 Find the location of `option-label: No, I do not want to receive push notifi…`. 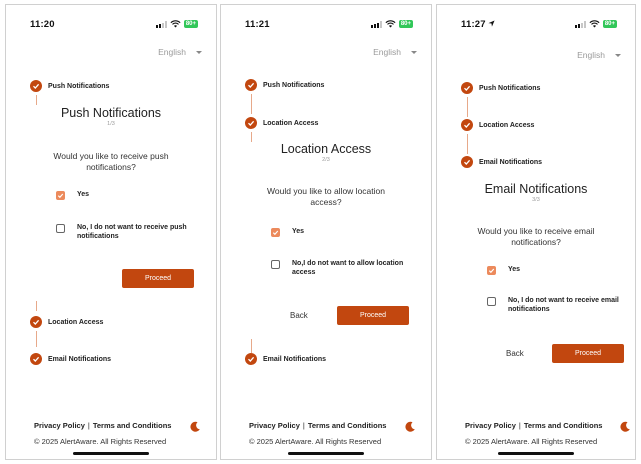

option-label: No, I do not want to receive push notifi… is located at coordinates (132, 232).